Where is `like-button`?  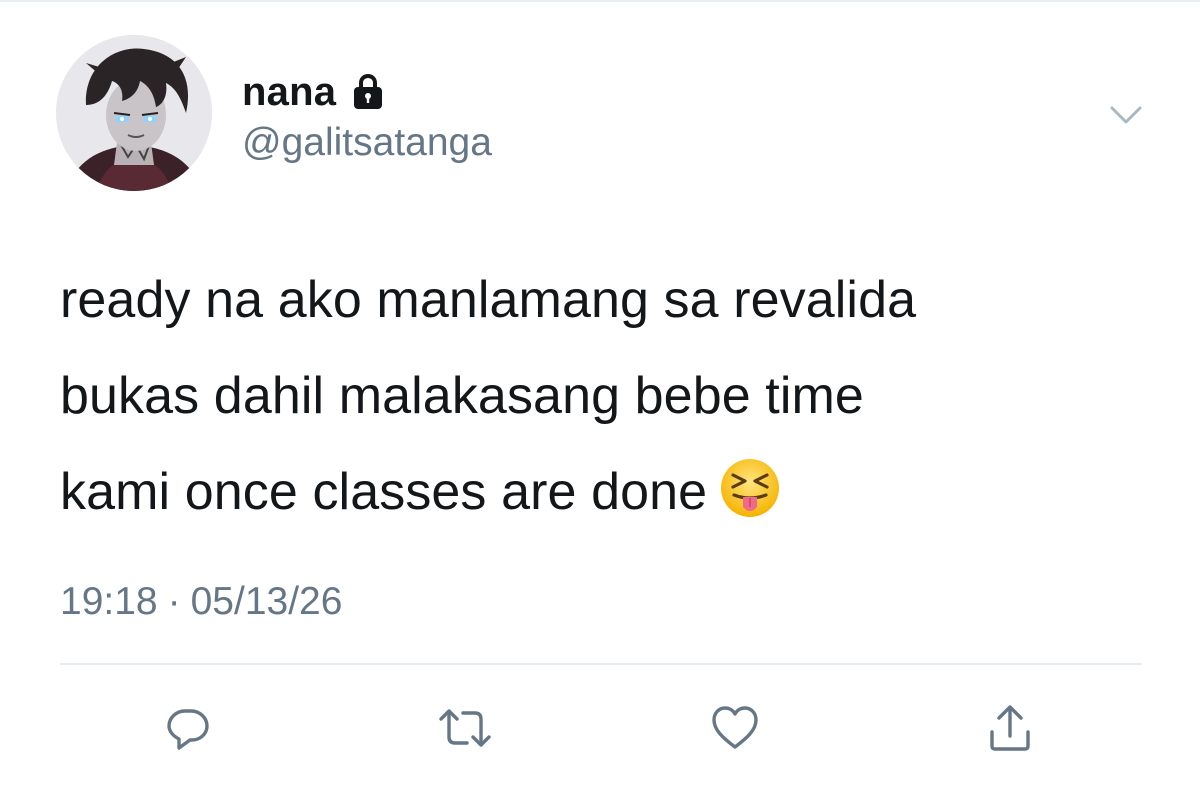
like-button is located at coordinates (735, 728).